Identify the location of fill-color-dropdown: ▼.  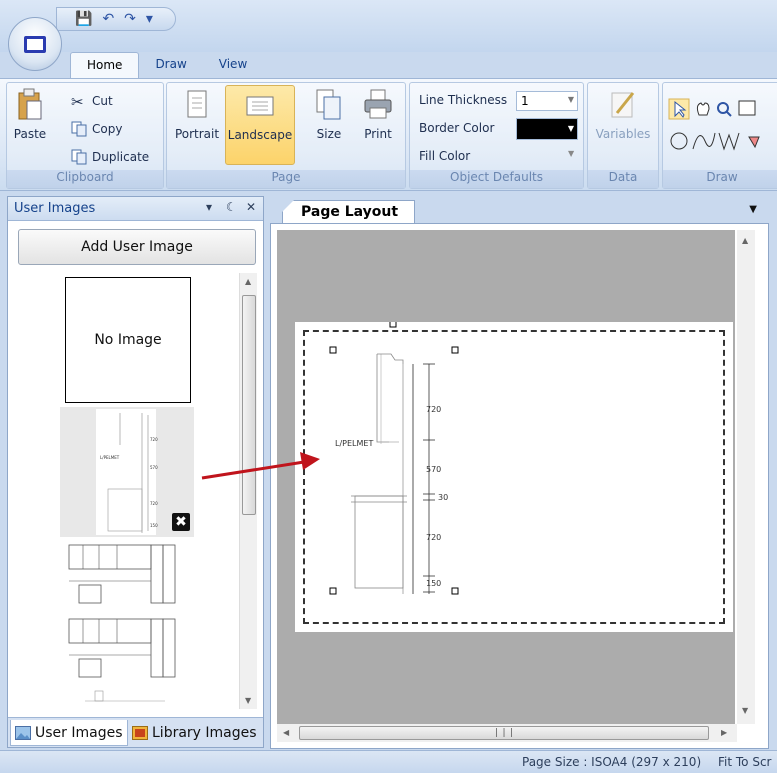
(571, 153).